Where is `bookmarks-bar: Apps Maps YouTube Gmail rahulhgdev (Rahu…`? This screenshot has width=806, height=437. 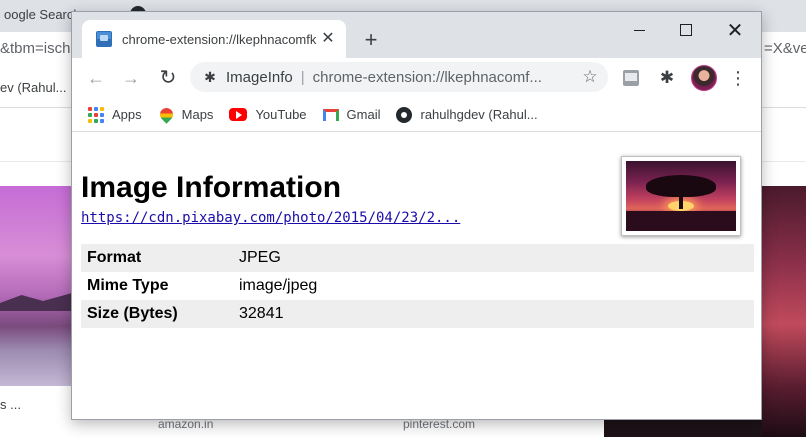
bookmarks-bar: Apps Maps YouTube Gmail rahulhgdev (Rahu… is located at coordinates (416, 115).